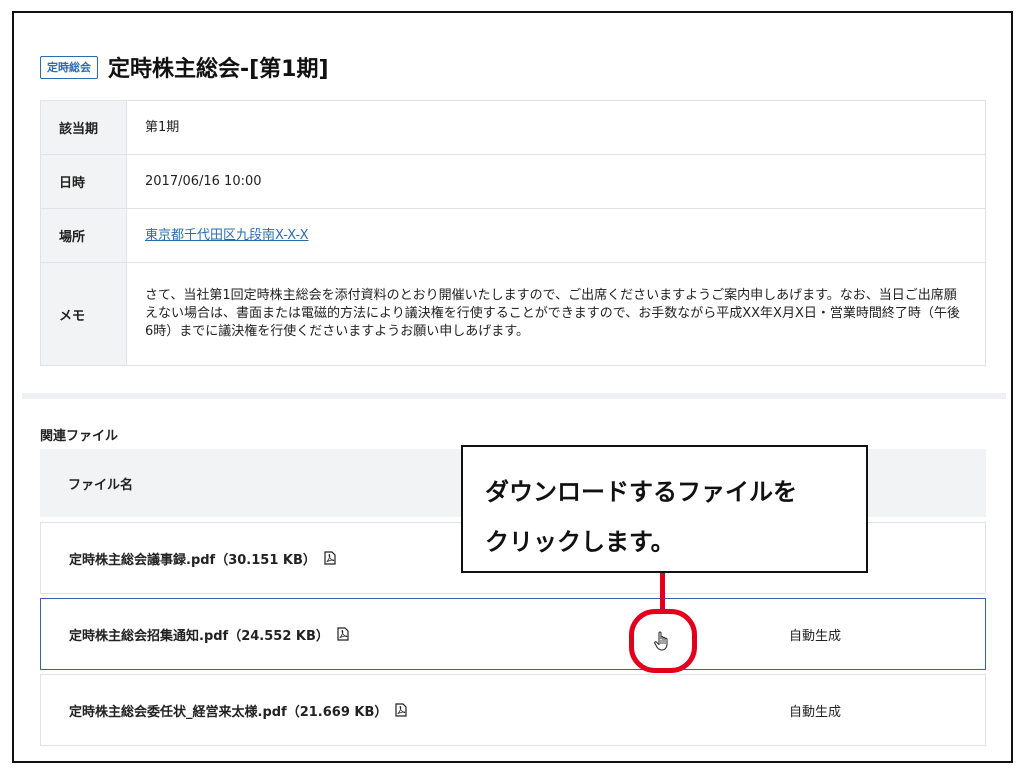  Describe the element at coordinates (513, 634) in the screenshot. I see `file-row: 定時株主総会招集通知.pdf（24.552 KB） 自動生成` at that location.